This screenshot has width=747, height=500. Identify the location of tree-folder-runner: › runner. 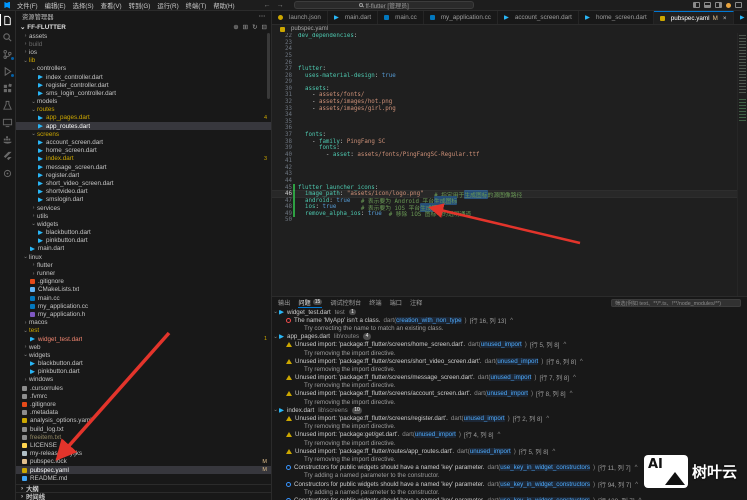
(143, 273).